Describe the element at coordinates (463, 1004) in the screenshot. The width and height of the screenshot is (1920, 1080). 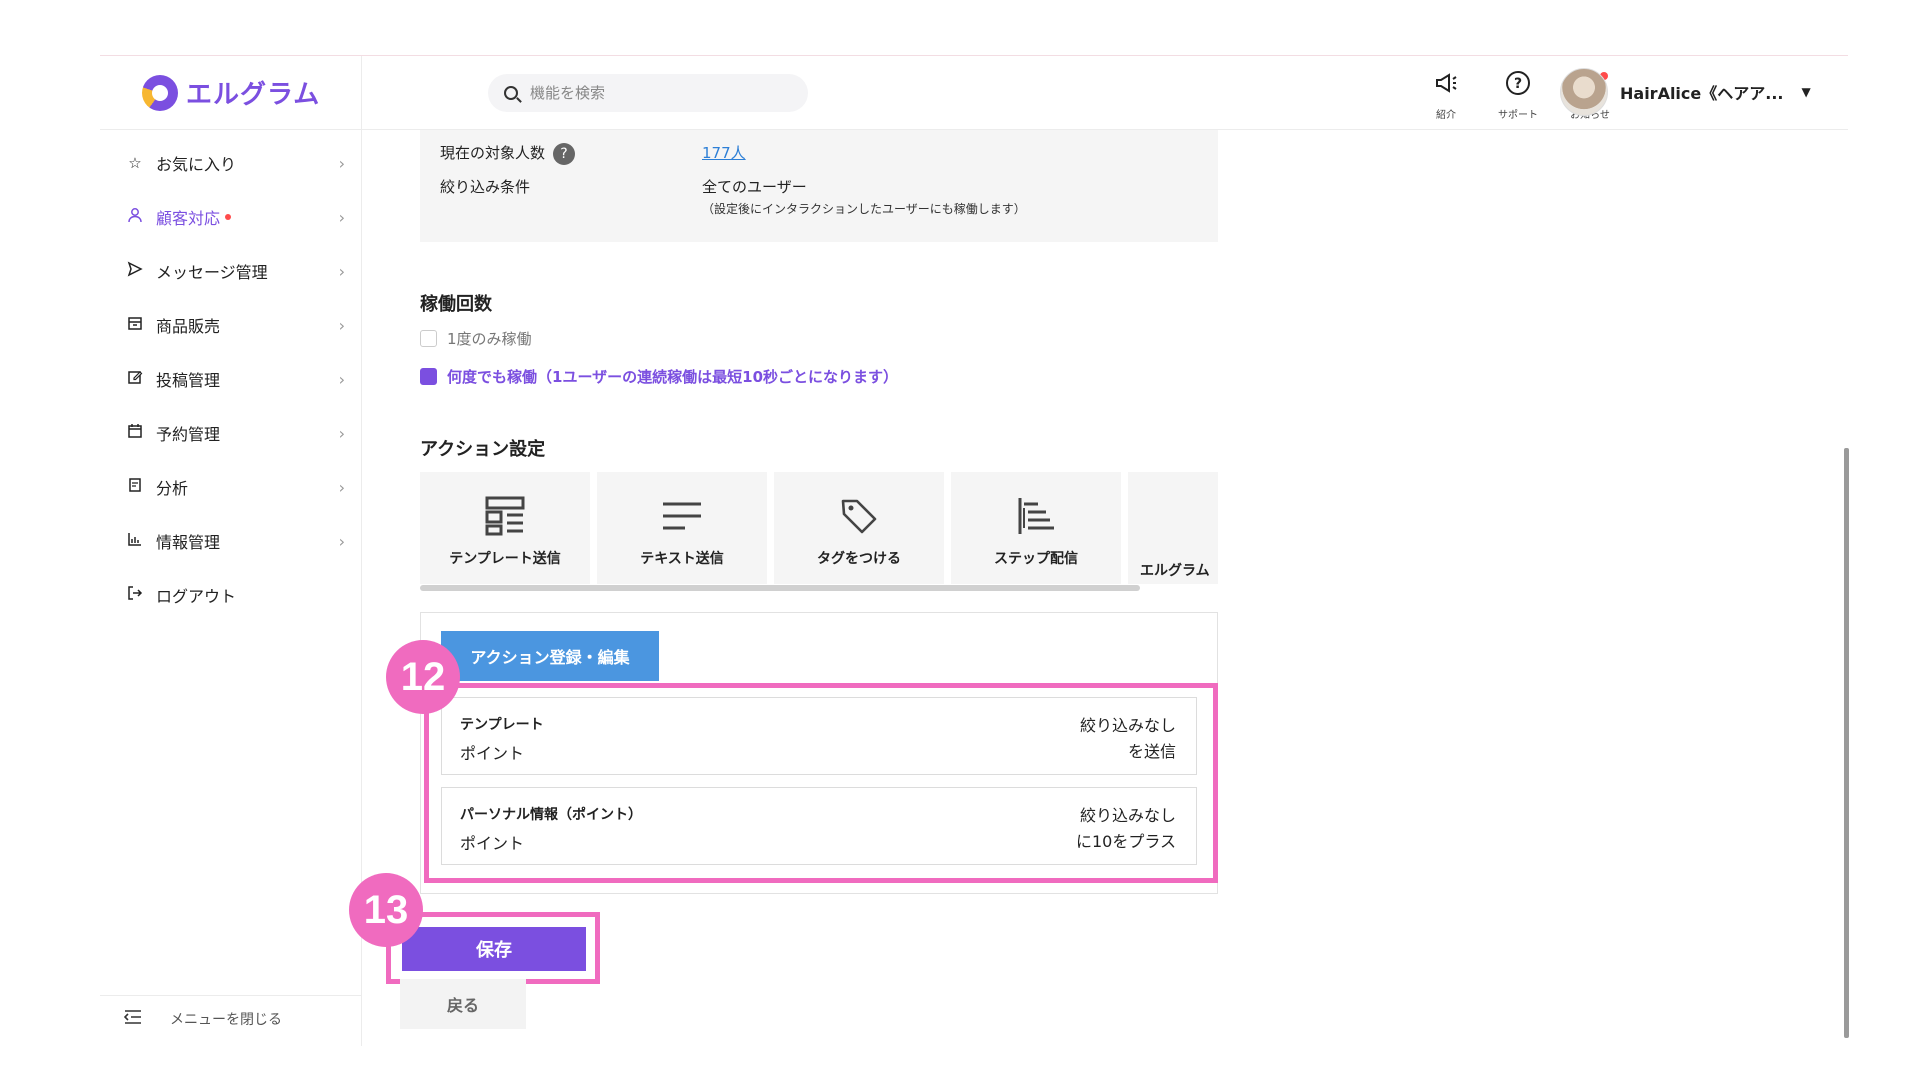
I see `back-button: 戻る` at that location.